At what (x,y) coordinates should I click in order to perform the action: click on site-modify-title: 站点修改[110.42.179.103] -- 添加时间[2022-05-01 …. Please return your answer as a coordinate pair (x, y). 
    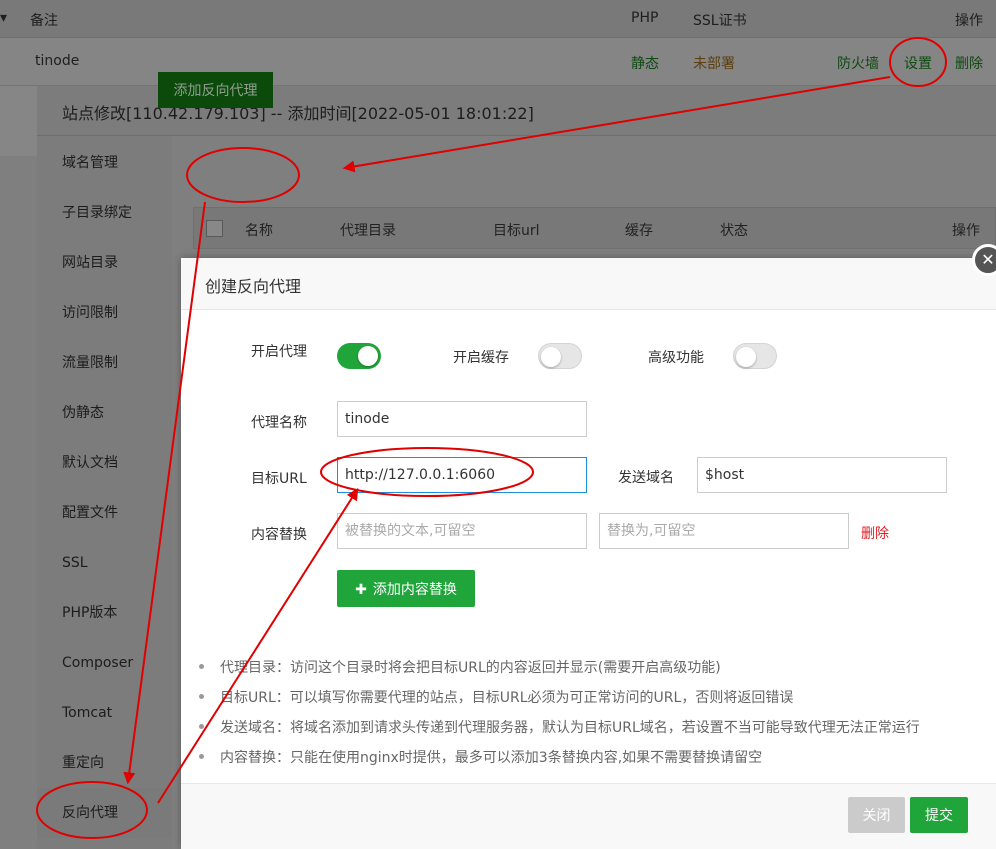
    Looking at the image, I should click on (298, 113).